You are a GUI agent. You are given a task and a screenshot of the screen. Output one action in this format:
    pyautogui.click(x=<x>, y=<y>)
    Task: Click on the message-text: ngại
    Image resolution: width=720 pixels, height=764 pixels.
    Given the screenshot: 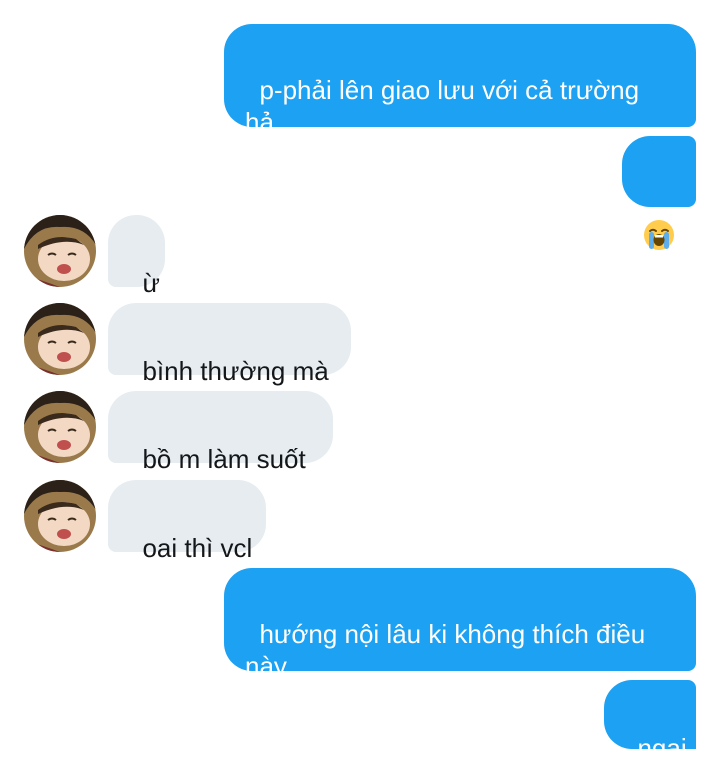 What is the action you would take?
    pyautogui.click(x=662, y=748)
    